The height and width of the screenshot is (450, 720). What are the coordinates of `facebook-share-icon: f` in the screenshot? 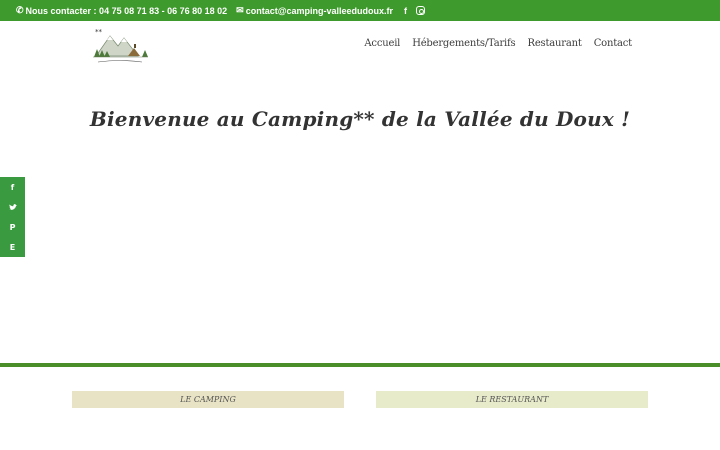 It's located at (12, 187).